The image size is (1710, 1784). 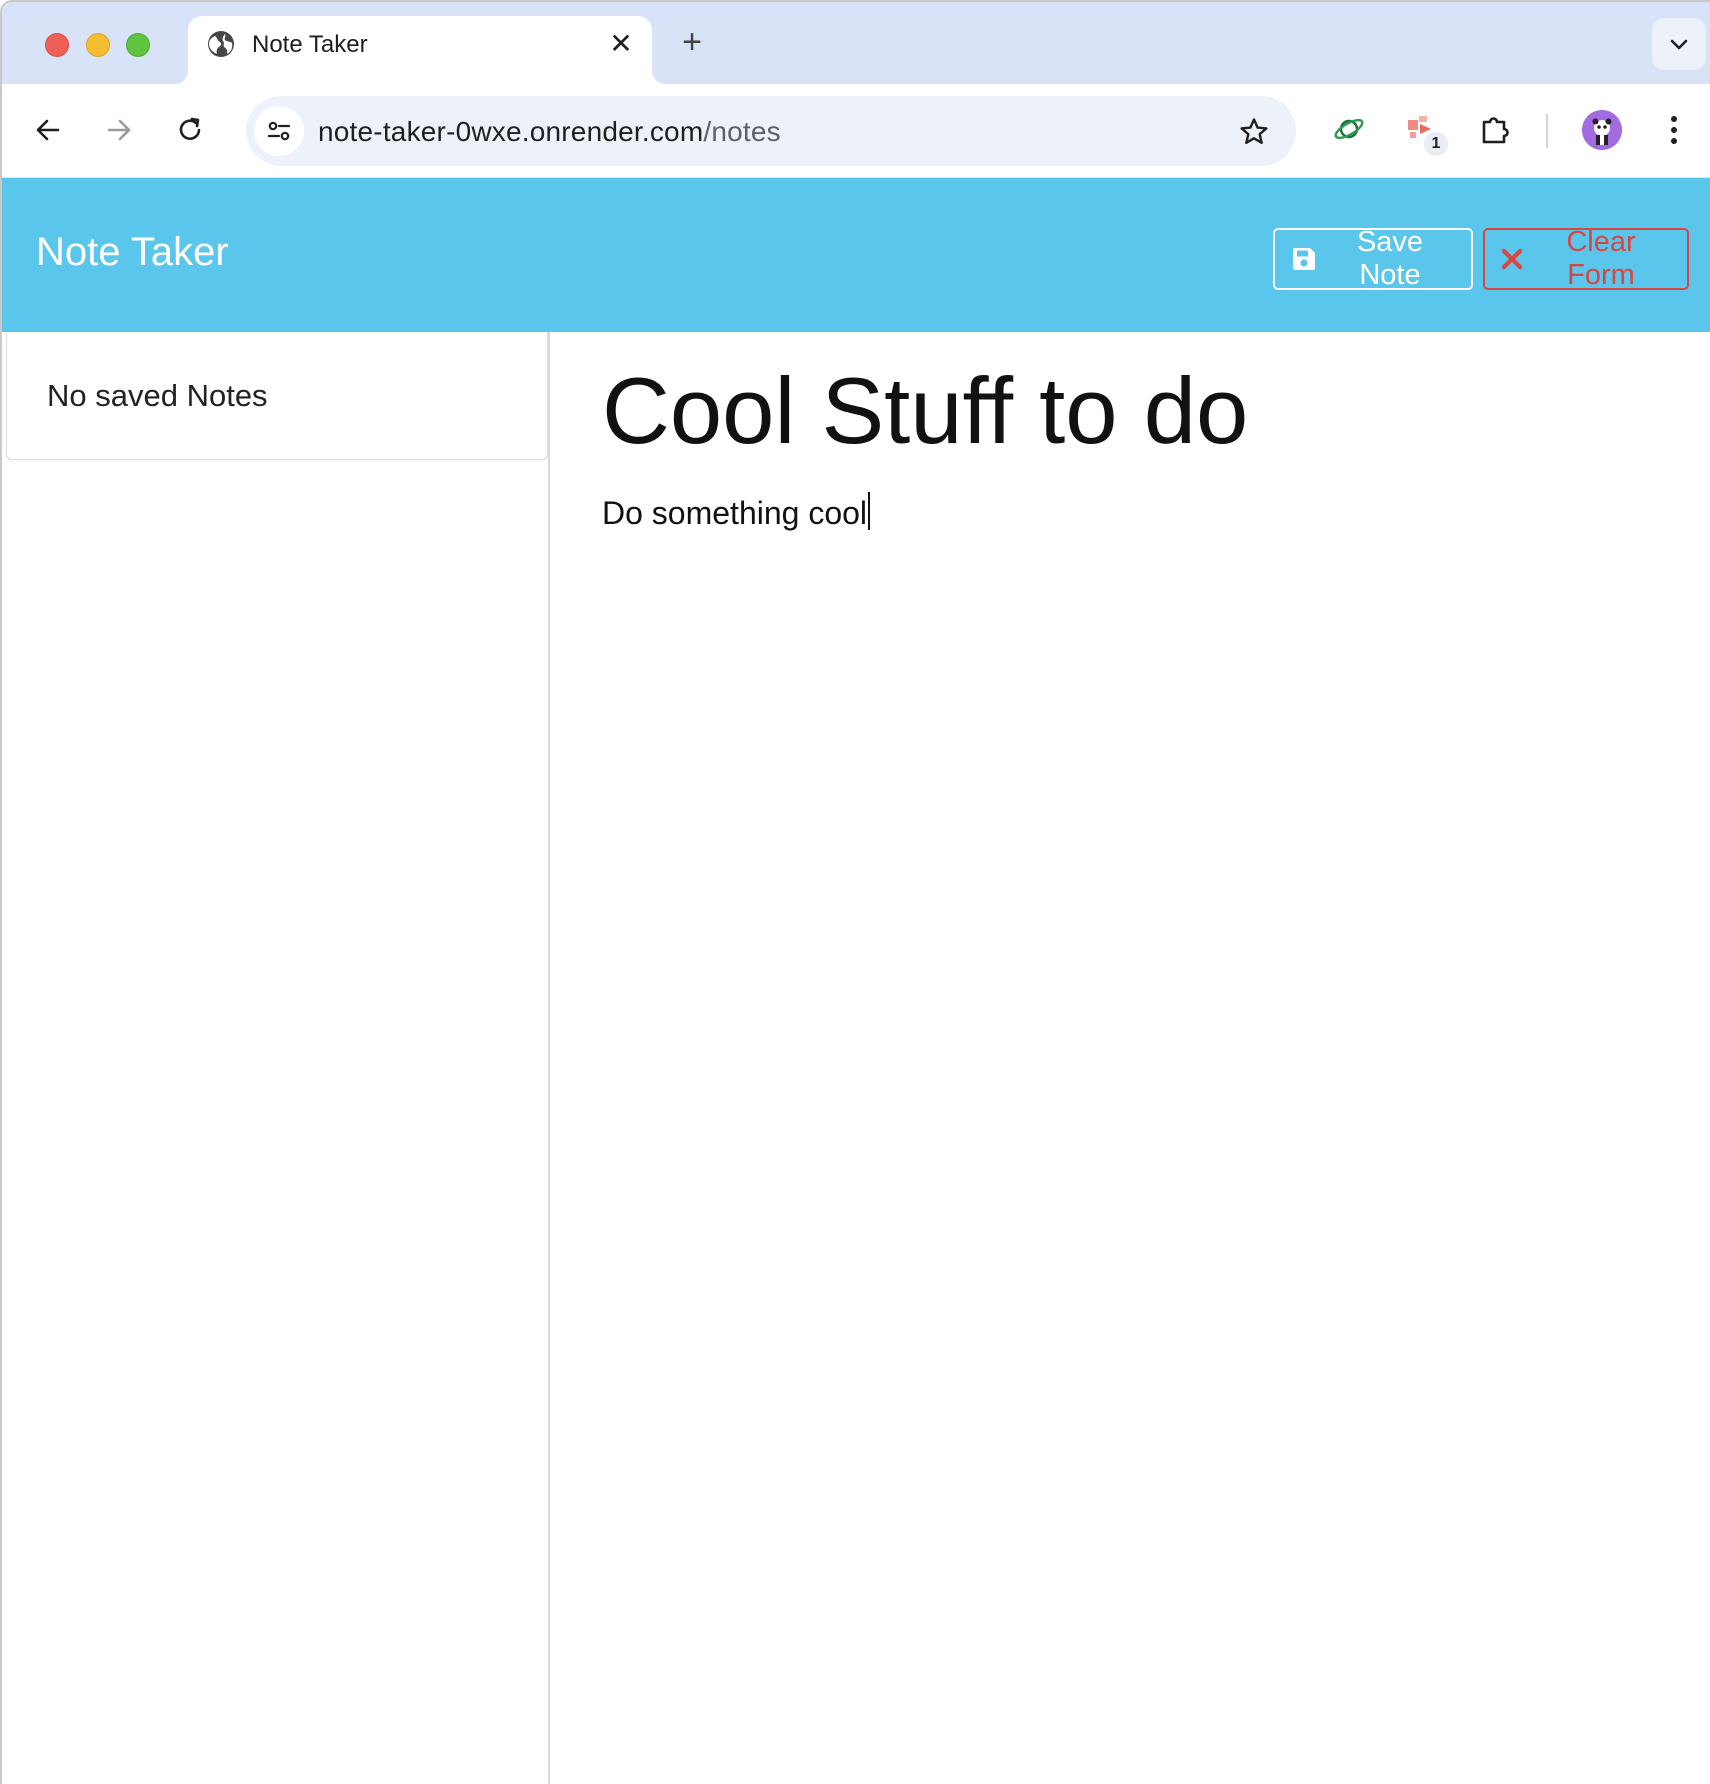 I want to click on note-title-input, so click(x=1142, y=411).